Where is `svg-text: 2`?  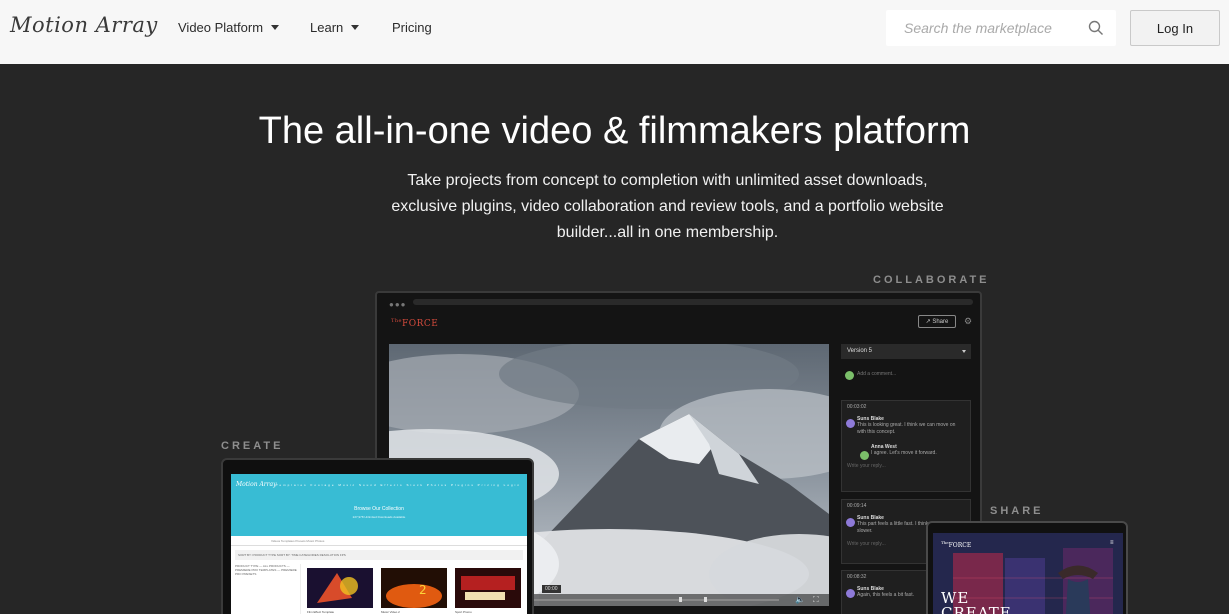
svg-text: 2 is located at coordinates (423, 590).